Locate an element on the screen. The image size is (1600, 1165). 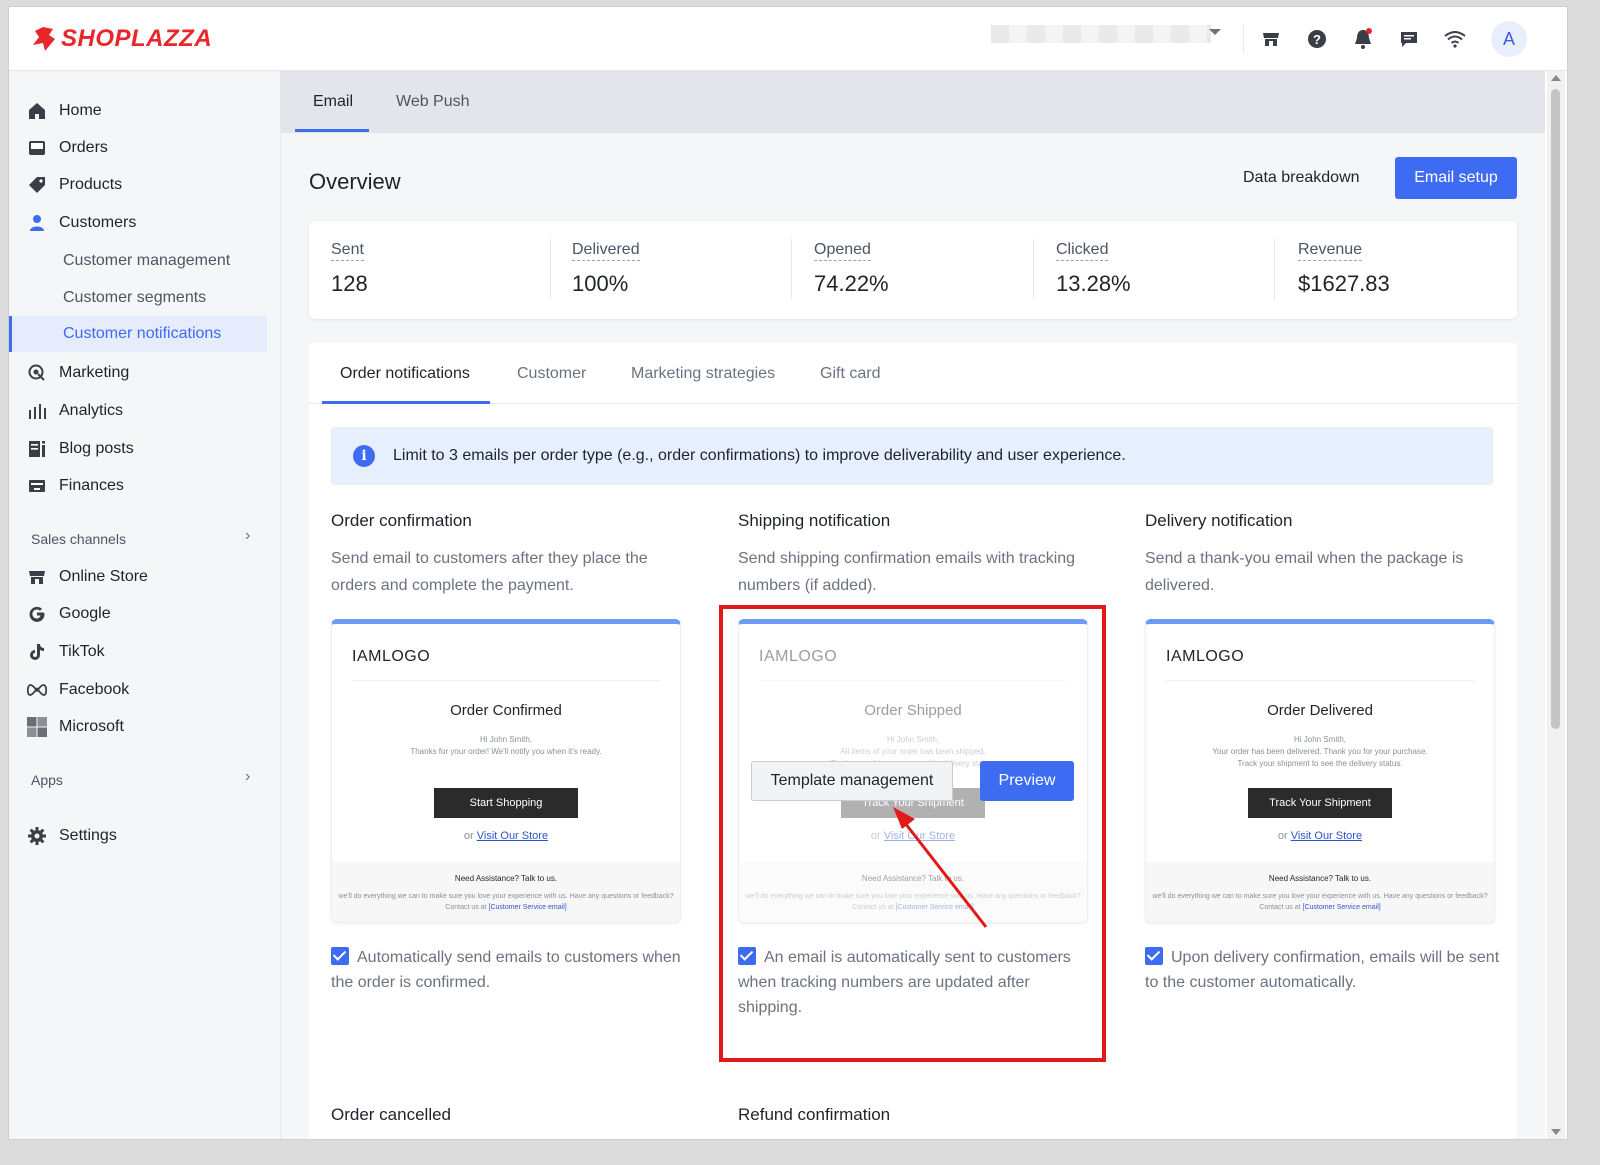
gear-icon is located at coordinates (37, 836).